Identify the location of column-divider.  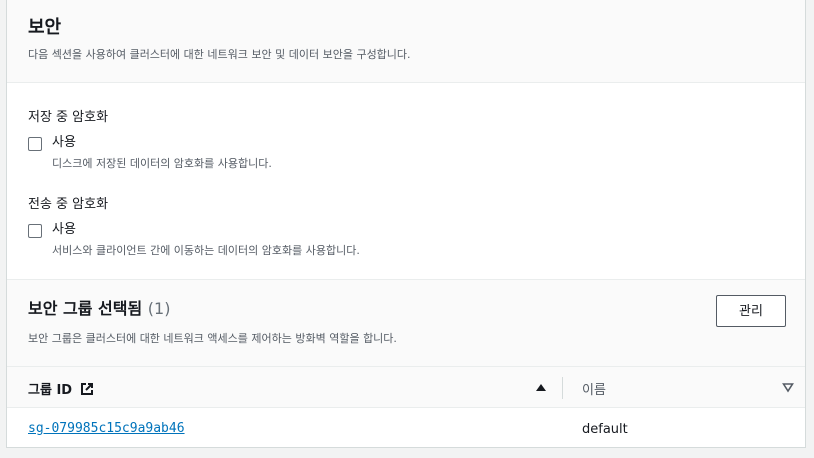
(562, 388).